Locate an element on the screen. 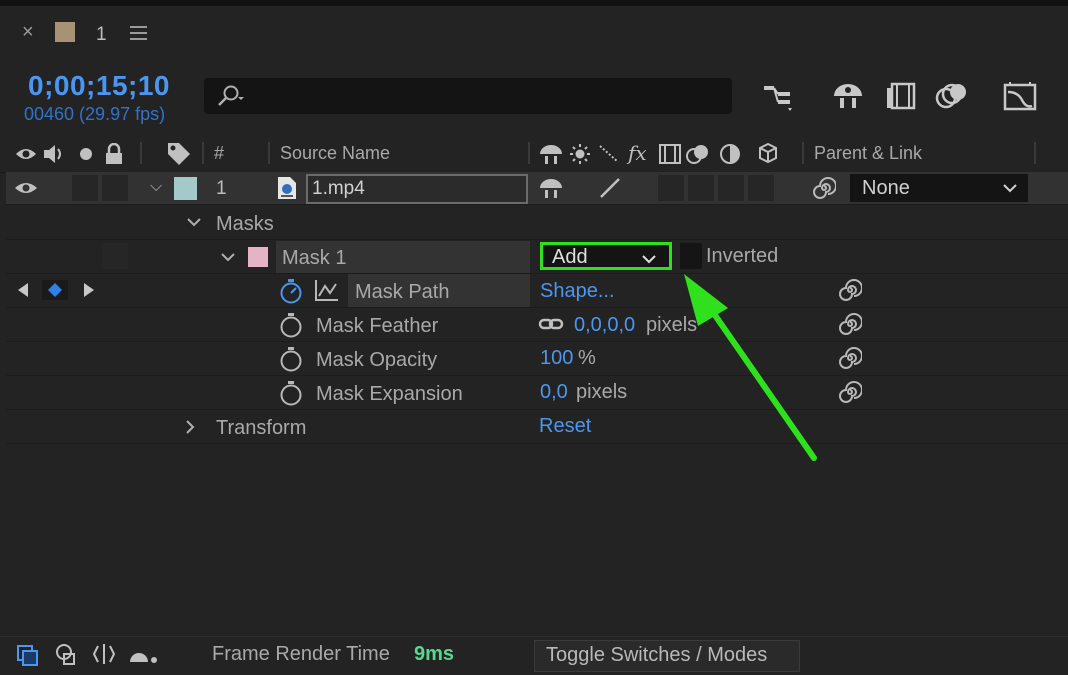 The image size is (1068, 675). layer-visibility-eye-icon is located at coordinates (26, 188).